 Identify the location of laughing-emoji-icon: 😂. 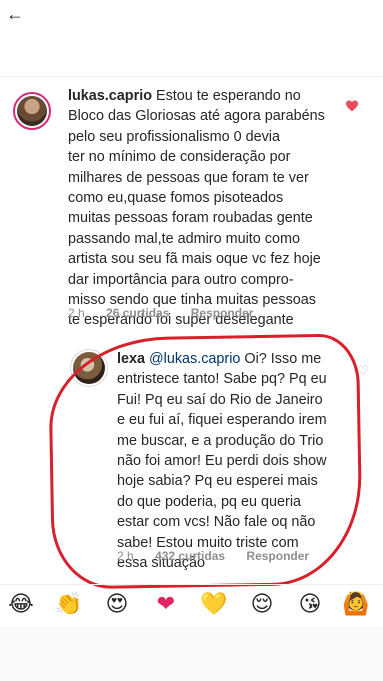
(21, 605).